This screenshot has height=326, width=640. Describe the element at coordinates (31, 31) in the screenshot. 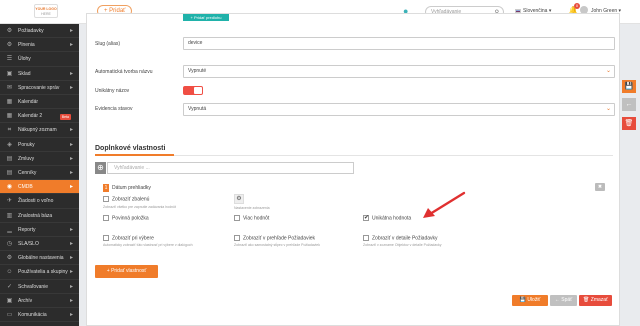

I see `sidebar-item-label: Požiadavky` at that location.